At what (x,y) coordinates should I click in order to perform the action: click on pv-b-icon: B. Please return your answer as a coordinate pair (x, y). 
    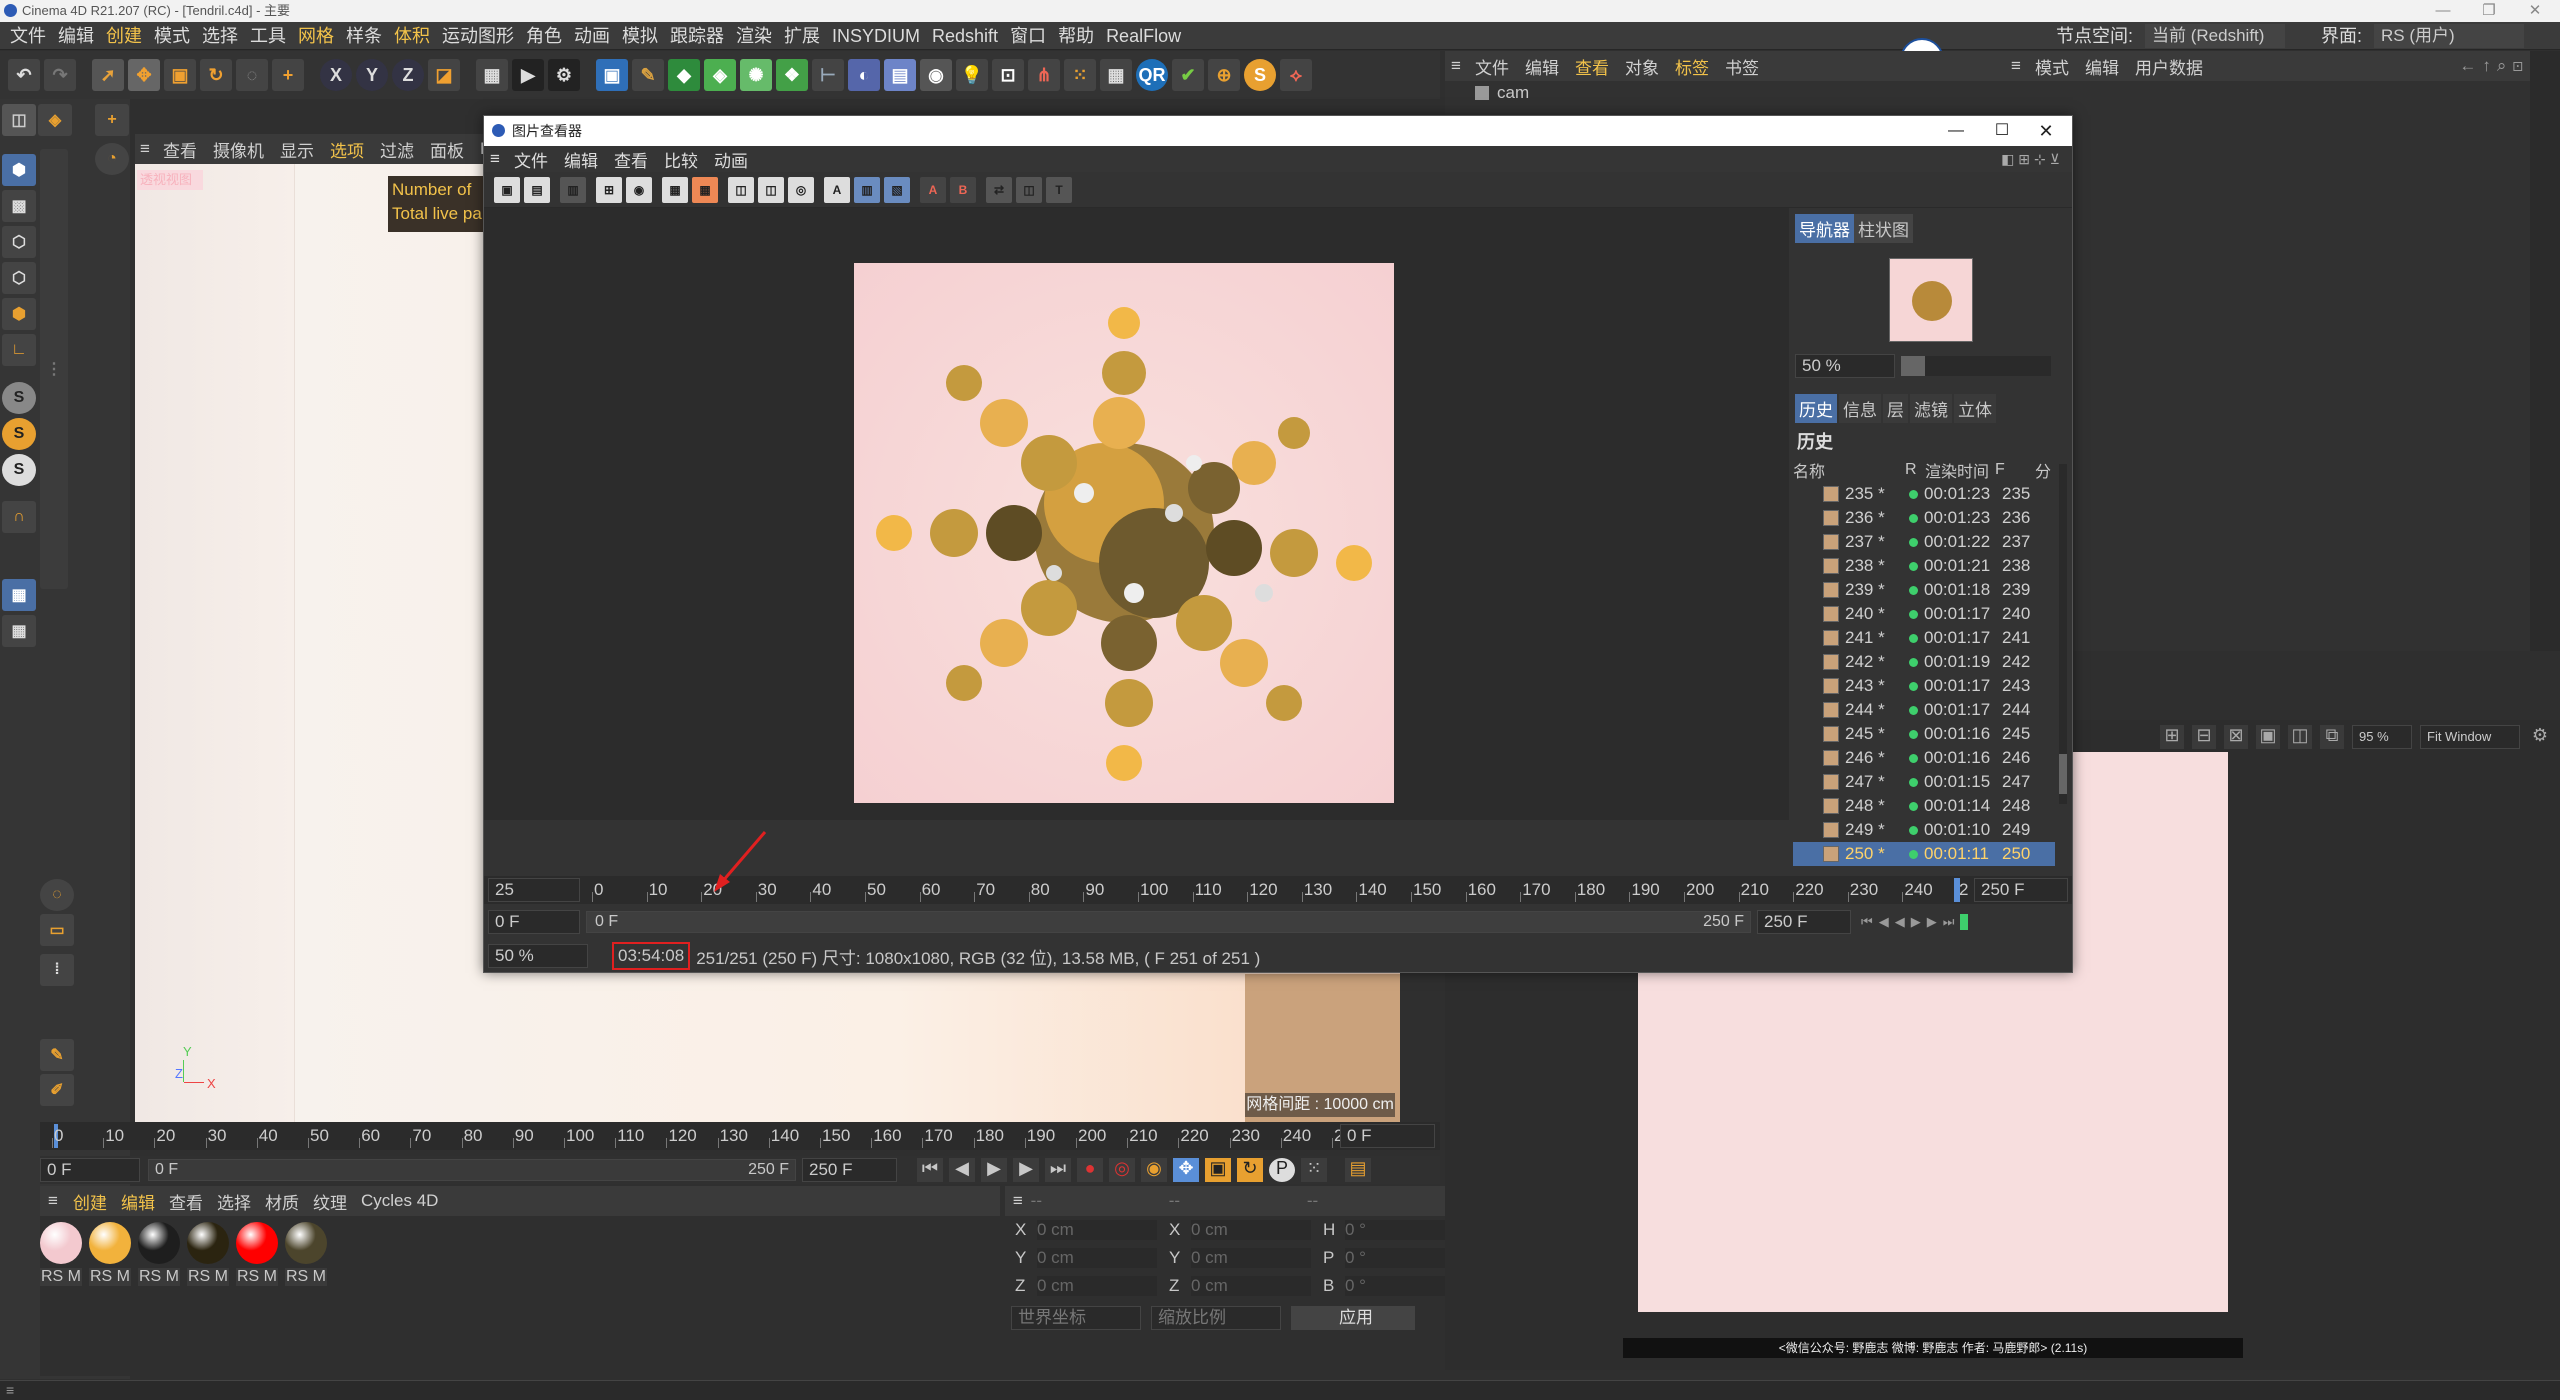
    Looking at the image, I should click on (963, 189).